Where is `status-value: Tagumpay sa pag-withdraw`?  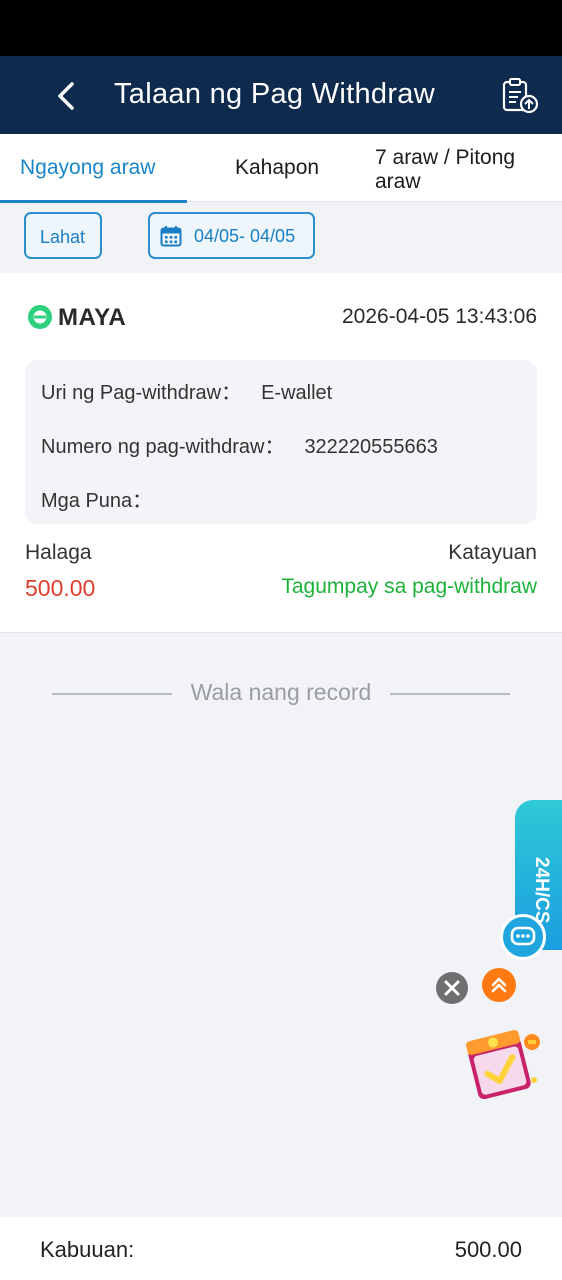
status-value: Tagumpay sa pag-withdraw is located at coordinates (409, 586).